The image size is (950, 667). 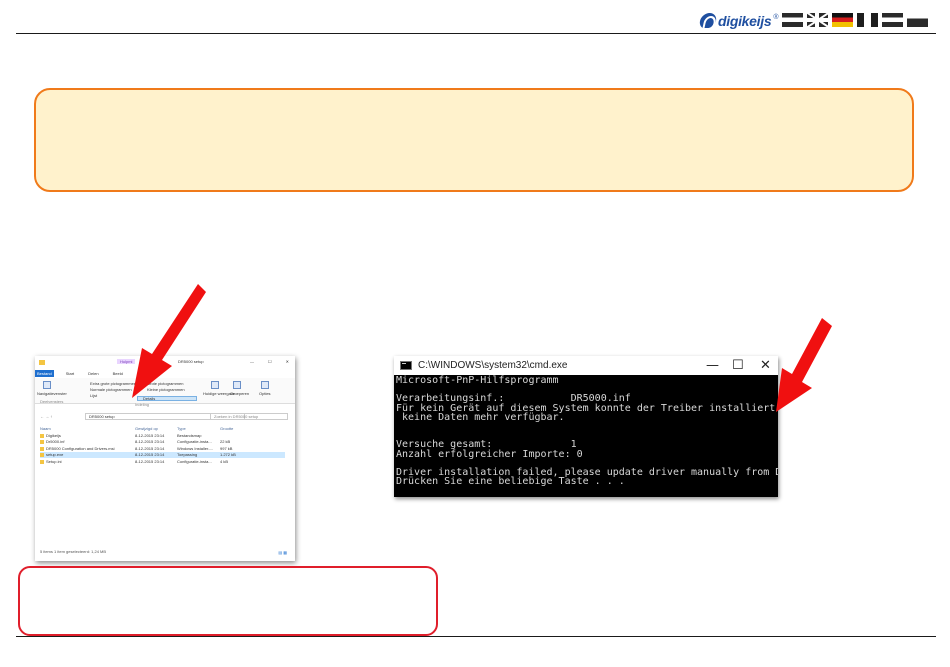 What do you see at coordinates (55, 455) in the screenshot?
I see `file-name: setup.exe` at bounding box center [55, 455].